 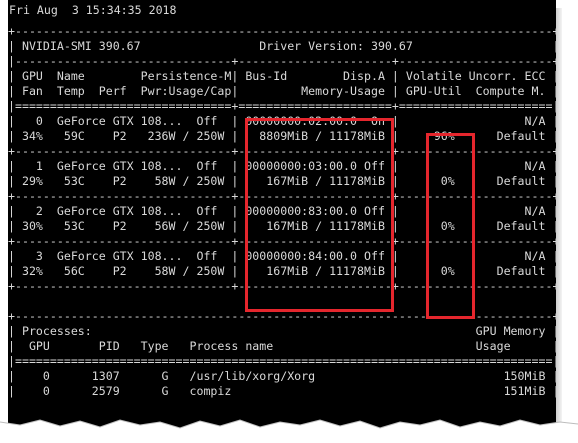 What do you see at coordinates (282, 346) in the screenshot?
I see `output-line: | GPU PID Type Process name Usage |` at bounding box center [282, 346].